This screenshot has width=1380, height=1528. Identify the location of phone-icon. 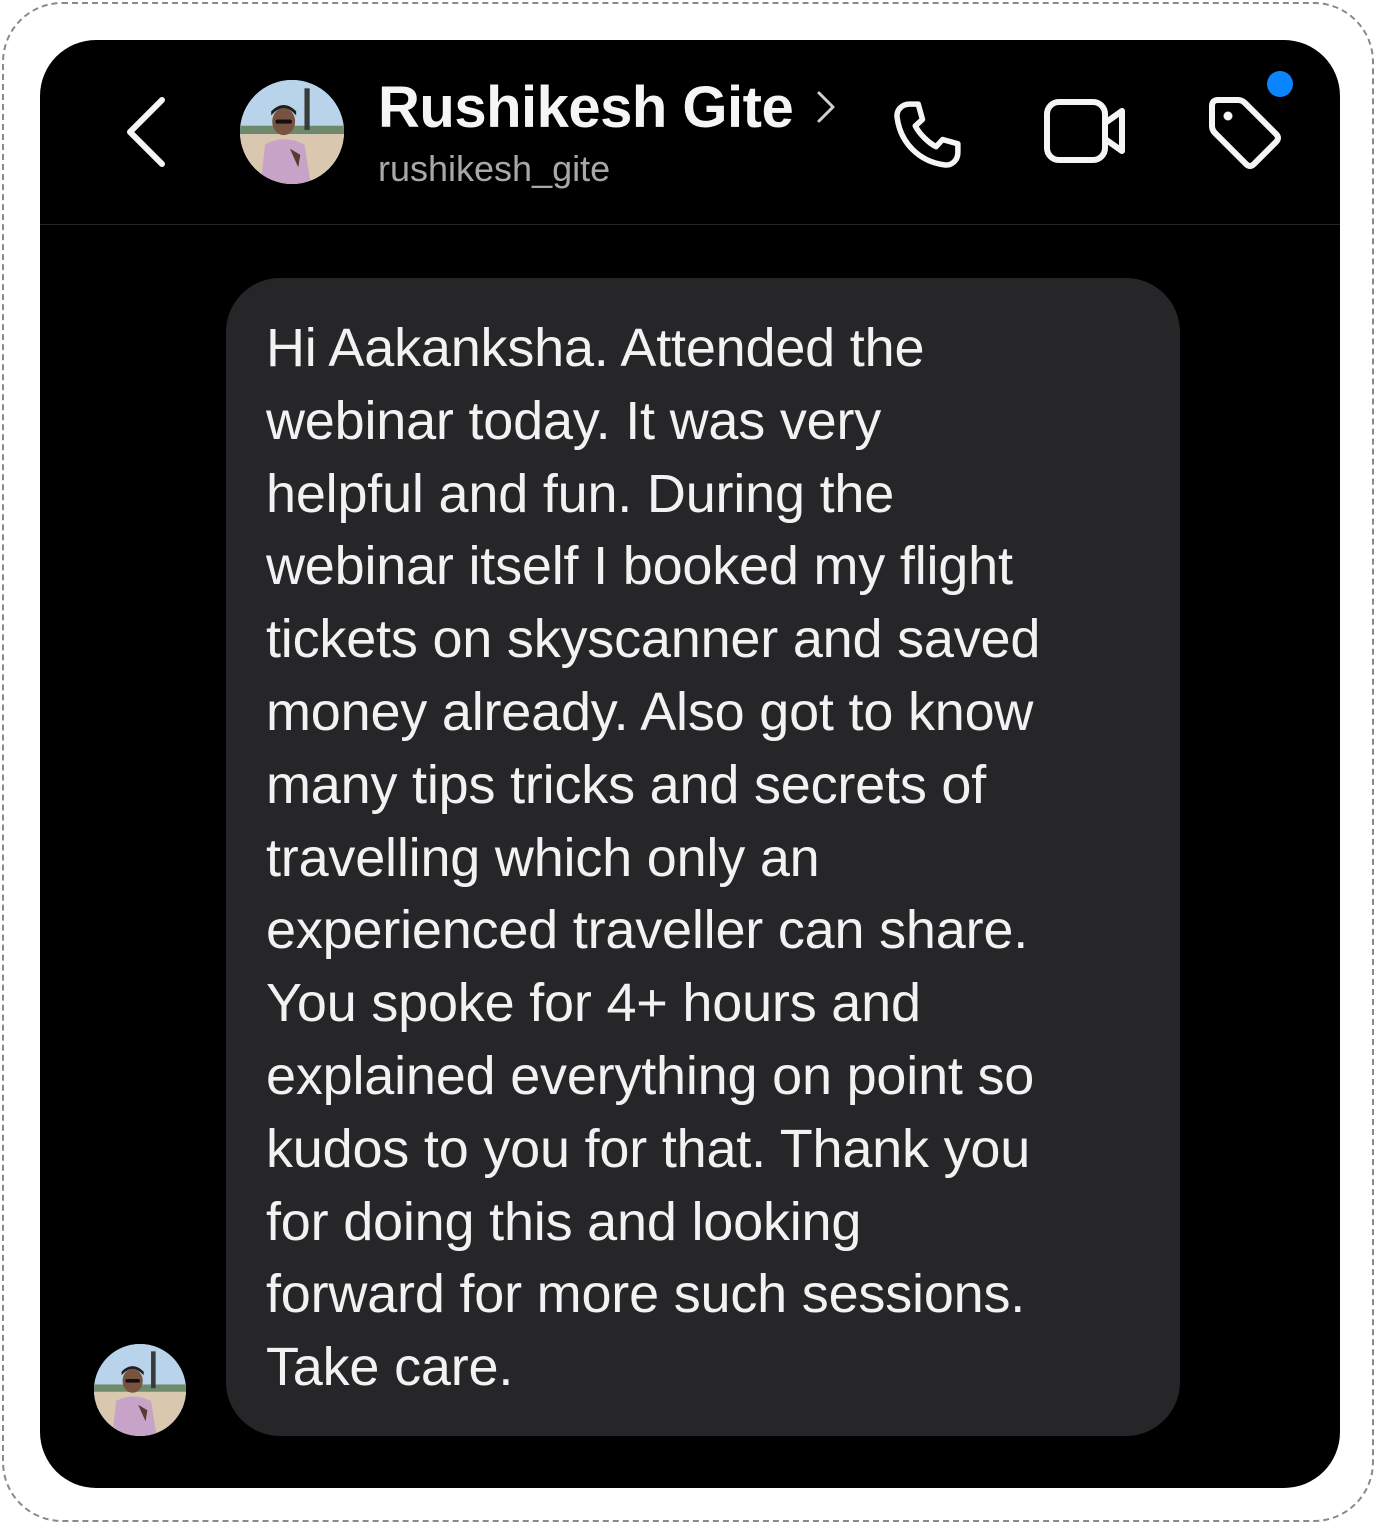
(927, 134).